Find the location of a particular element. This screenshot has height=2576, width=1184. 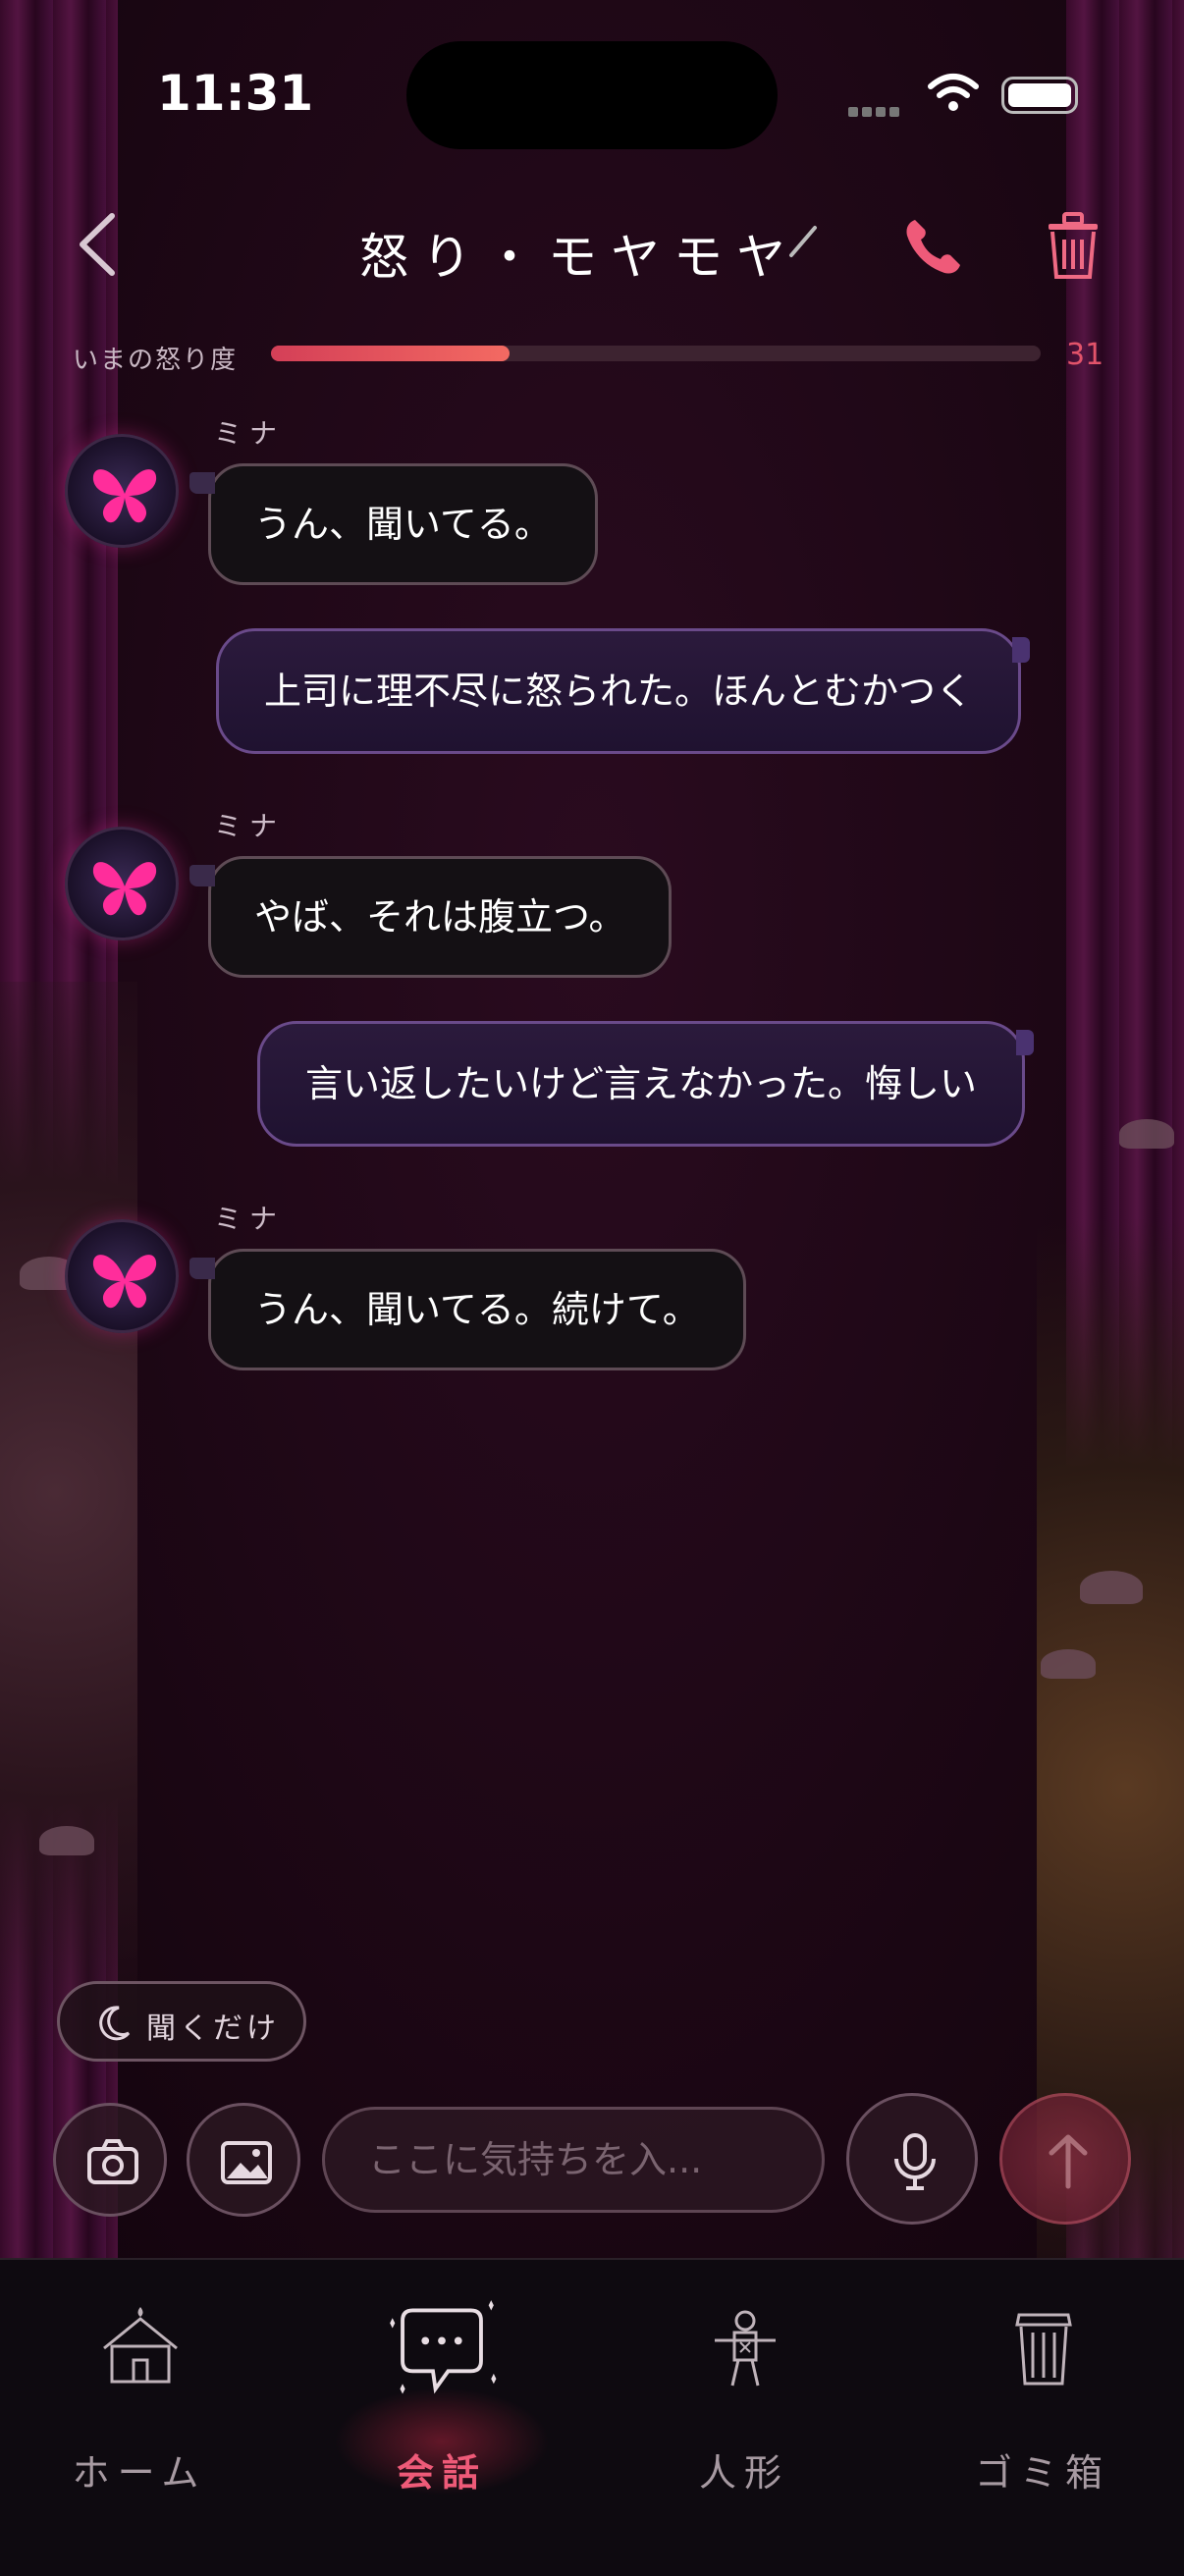

image-icon is located at coordinates (247, 2162).